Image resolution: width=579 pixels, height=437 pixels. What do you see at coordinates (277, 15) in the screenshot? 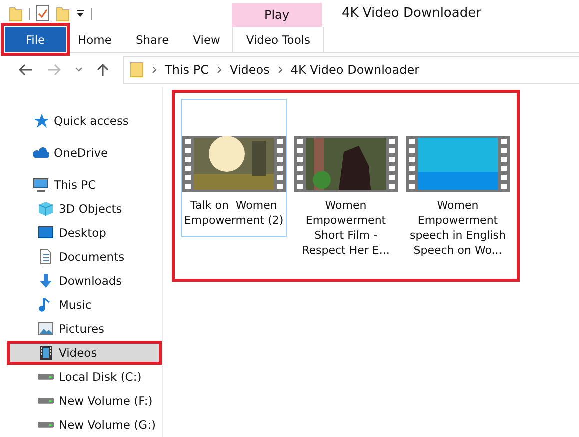
I see `play-context-label: Play` at bounding box center [277, 15].